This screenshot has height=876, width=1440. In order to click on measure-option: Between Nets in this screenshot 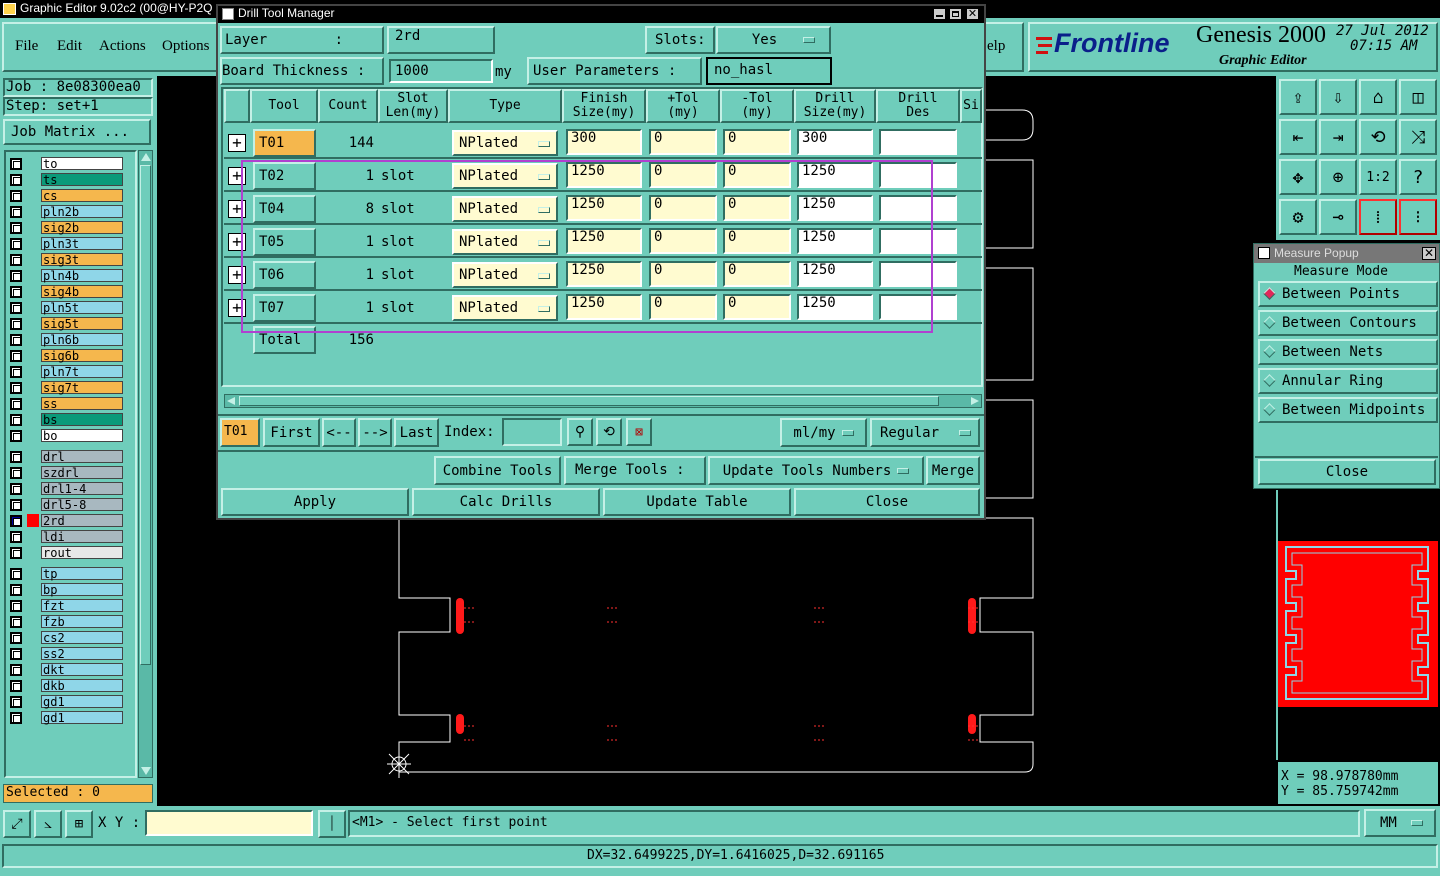, I will do `click(1348, 352)`.